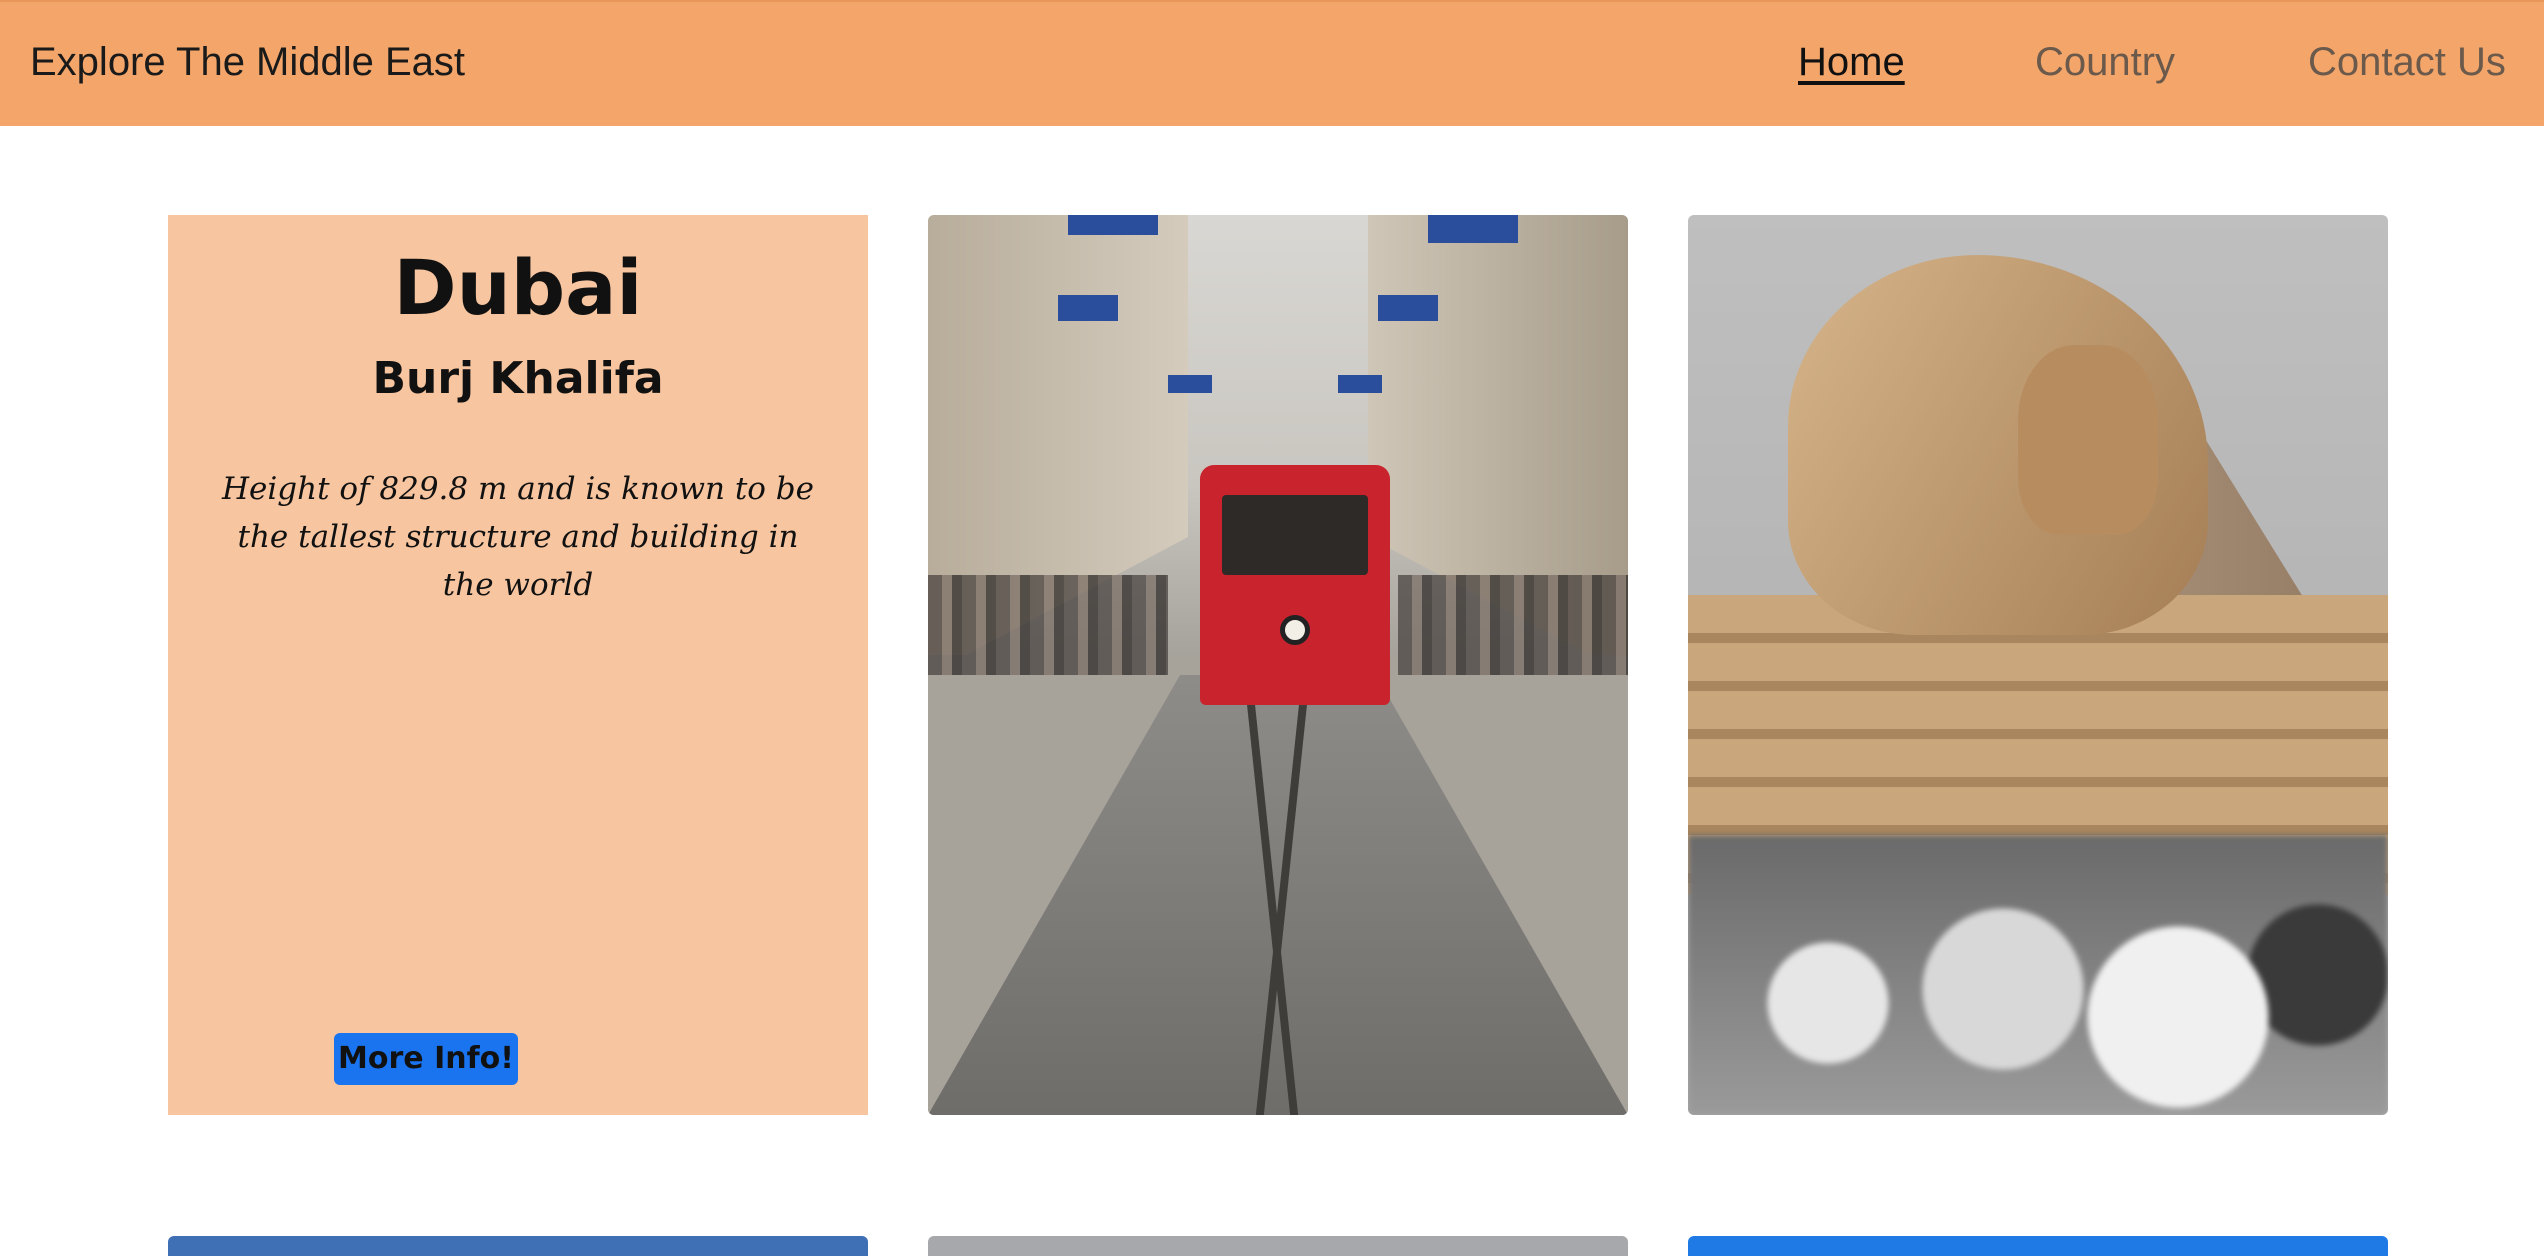 This screenshot has width=2544, height=1256. I want to click on nav-link-contact-us: Contact Us, so click(2407, 62).